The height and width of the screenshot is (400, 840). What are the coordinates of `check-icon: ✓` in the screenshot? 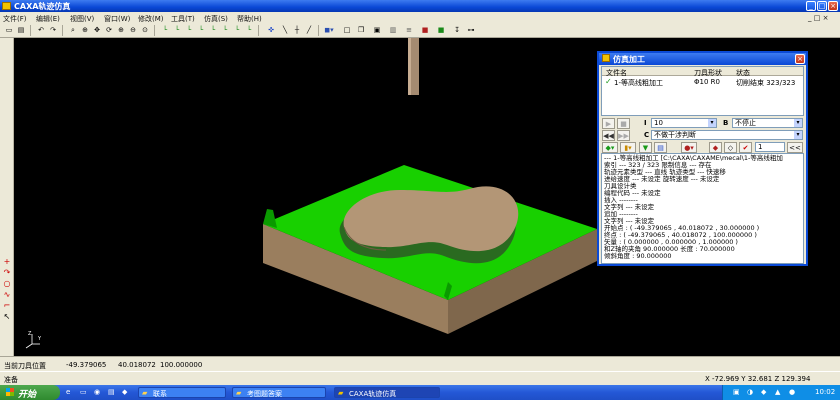 It's located at (608, 81).